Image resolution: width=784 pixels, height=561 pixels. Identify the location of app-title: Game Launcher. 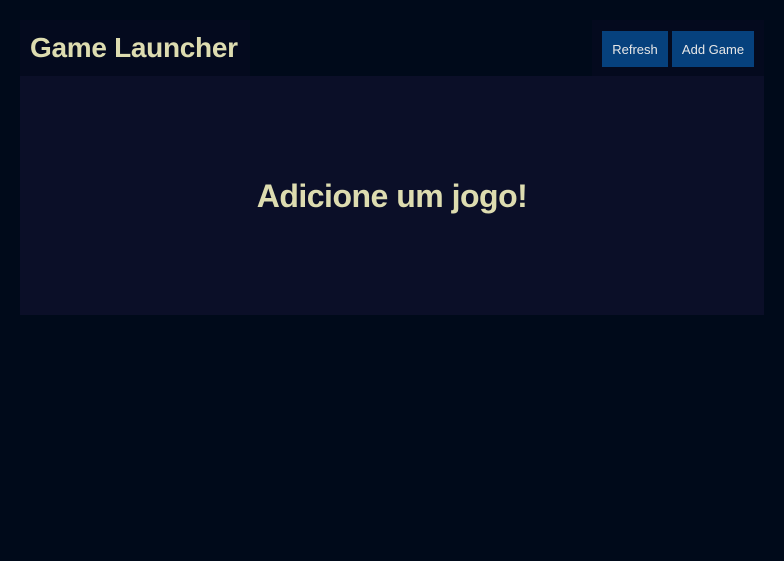
(134, 47).